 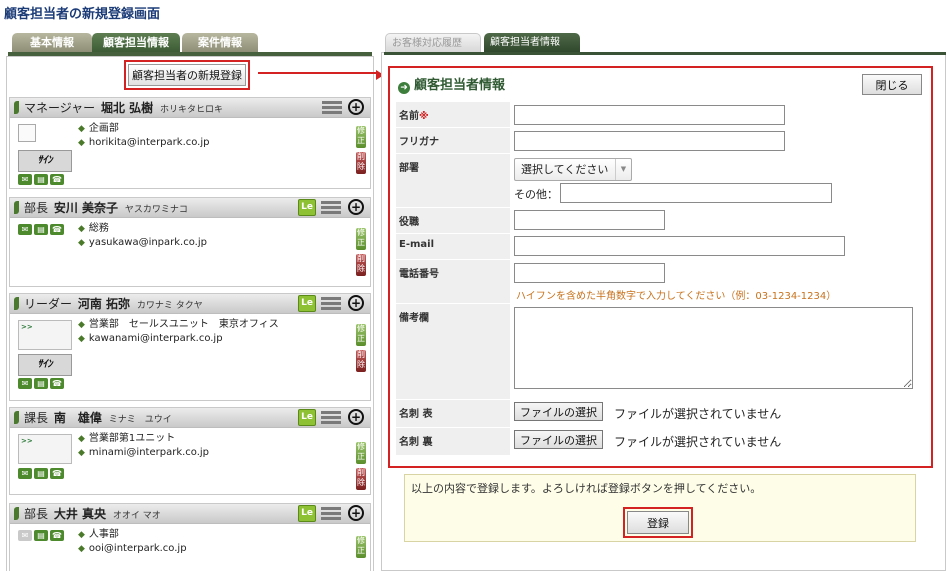 I want to click on required-mark: ※, so click(x=424, y=116).